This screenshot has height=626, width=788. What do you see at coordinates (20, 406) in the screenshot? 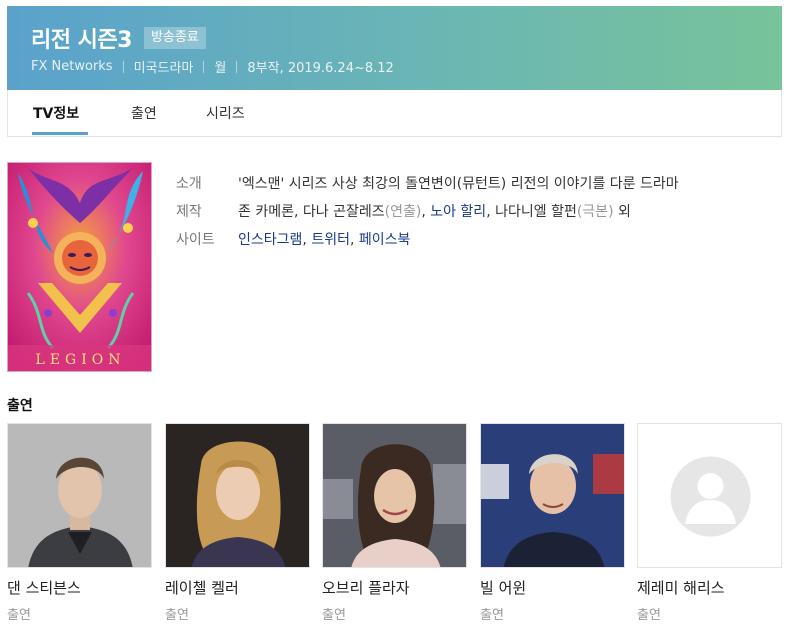
I see `cast-heading: 출연` at bounding box center [20, 406].